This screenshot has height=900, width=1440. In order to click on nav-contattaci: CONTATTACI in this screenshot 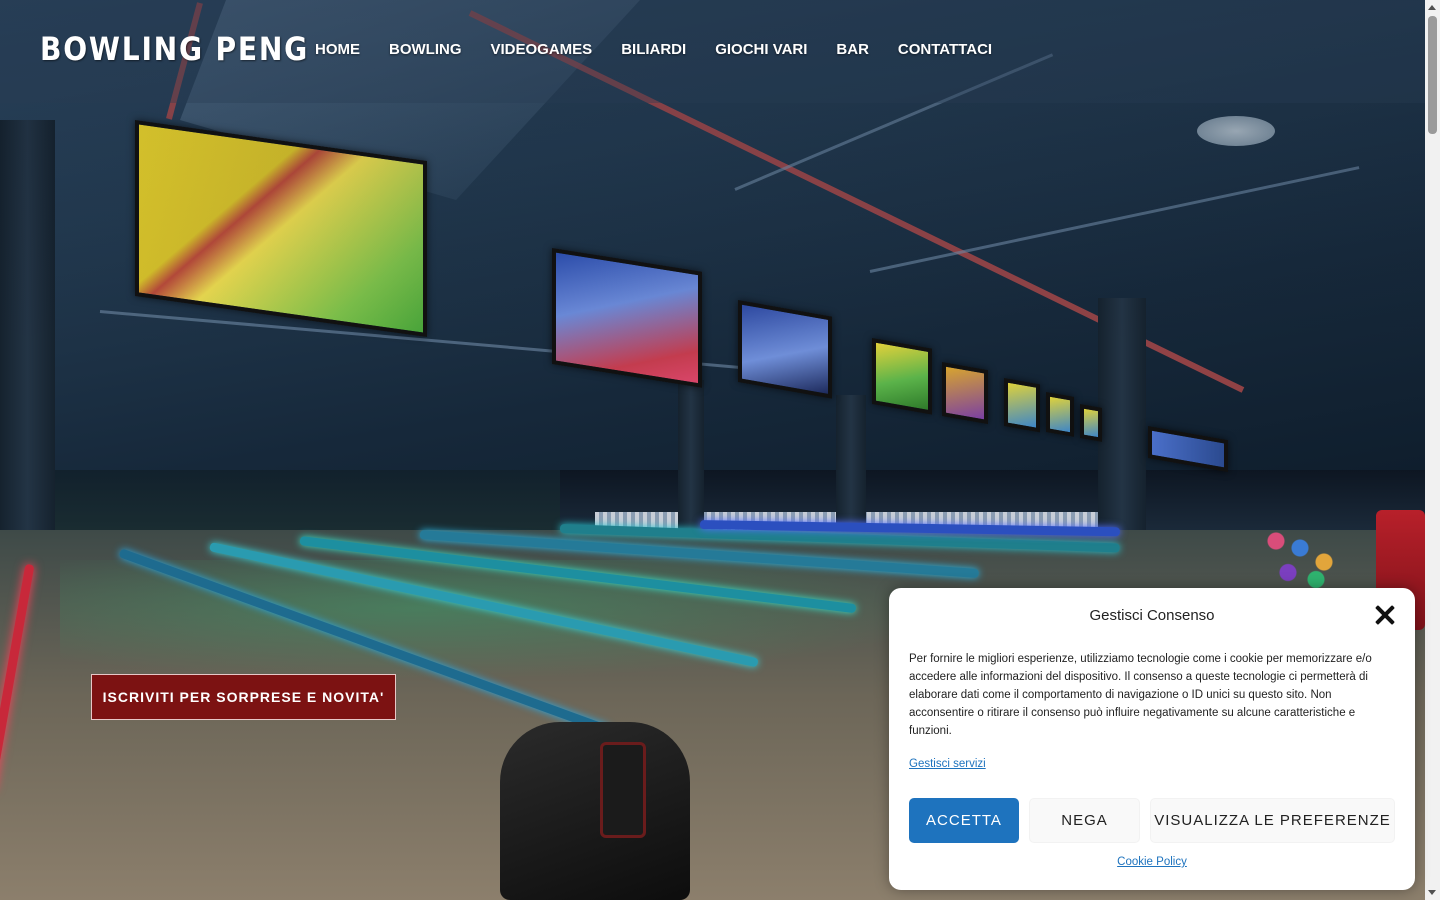, I will do `click(945, 49)`.